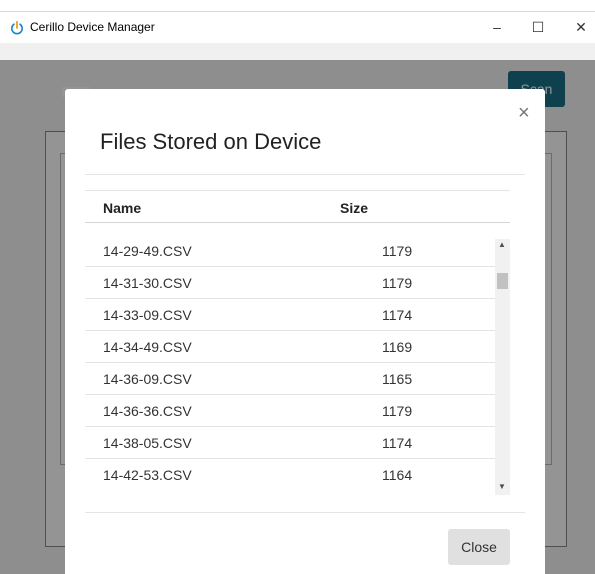 This screenshot has width=595, height=574. What do you see at coordinates (147, 347) in the screenshot?
I see `file-name: 14-34-49.CSV` at bounding box center [147, 347].